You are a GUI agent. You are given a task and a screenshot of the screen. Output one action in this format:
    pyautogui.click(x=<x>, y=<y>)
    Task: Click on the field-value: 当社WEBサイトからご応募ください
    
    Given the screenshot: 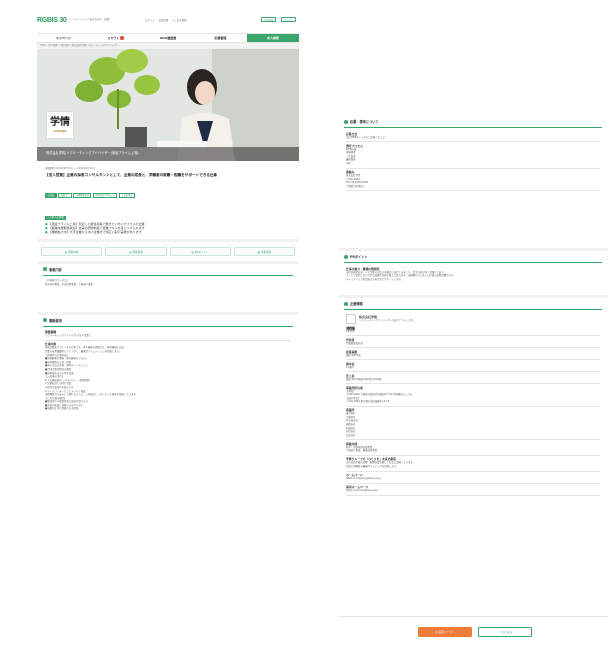 What is the action you would take?
    pyautogui.click(x=365, y=137)
    